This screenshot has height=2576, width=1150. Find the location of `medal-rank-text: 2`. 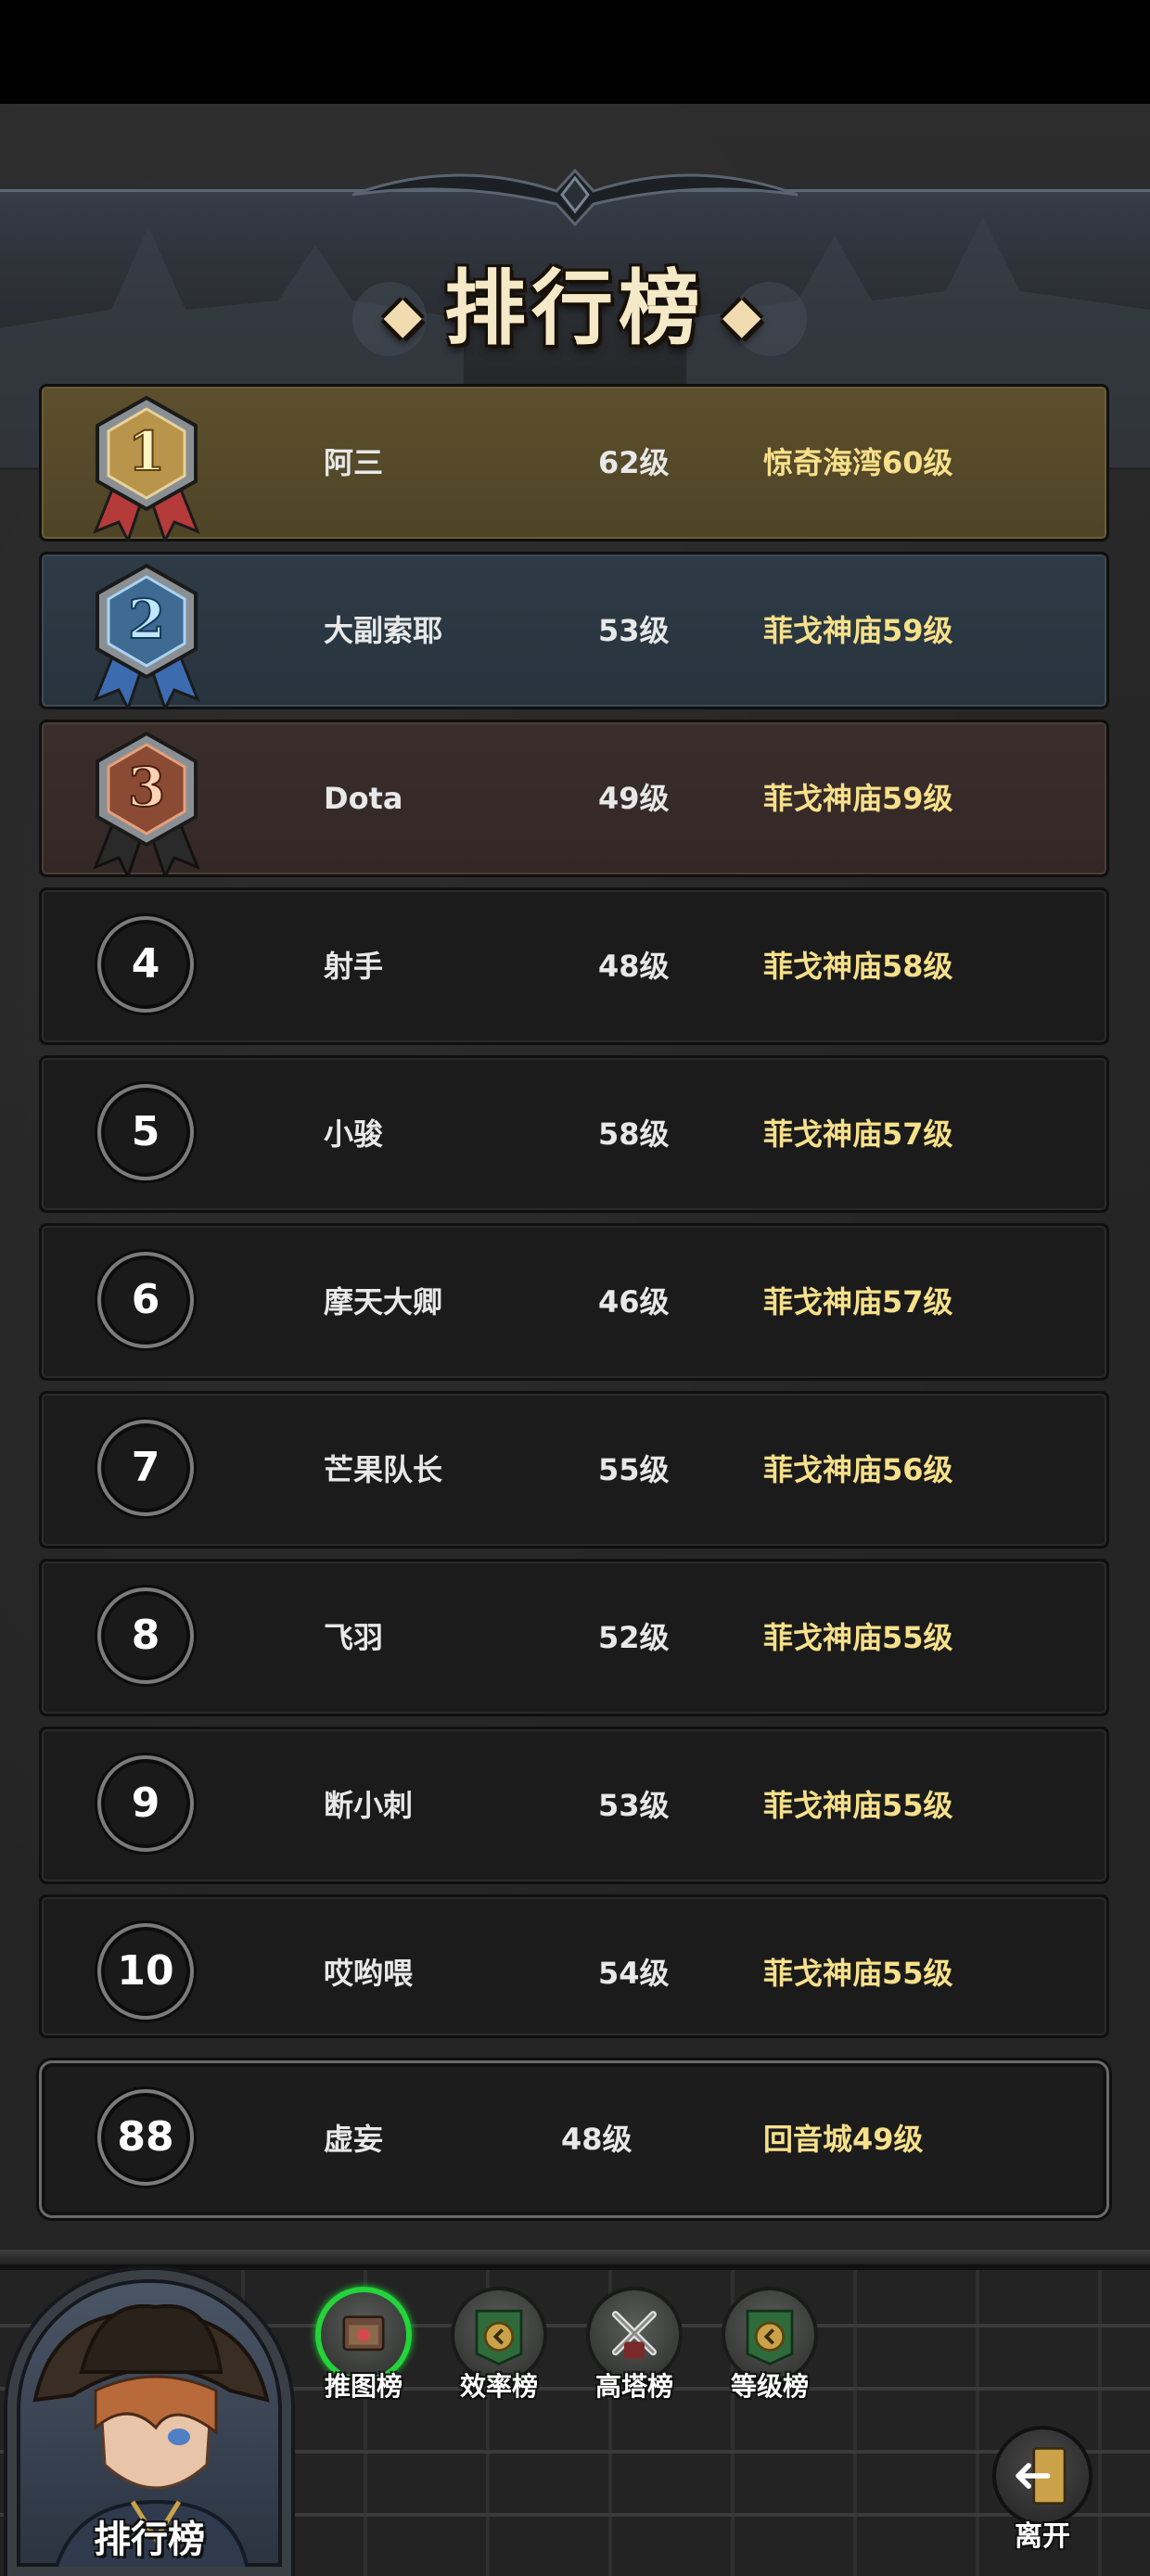

medal-rank-text: 2 is located at coordinates (146, 619).